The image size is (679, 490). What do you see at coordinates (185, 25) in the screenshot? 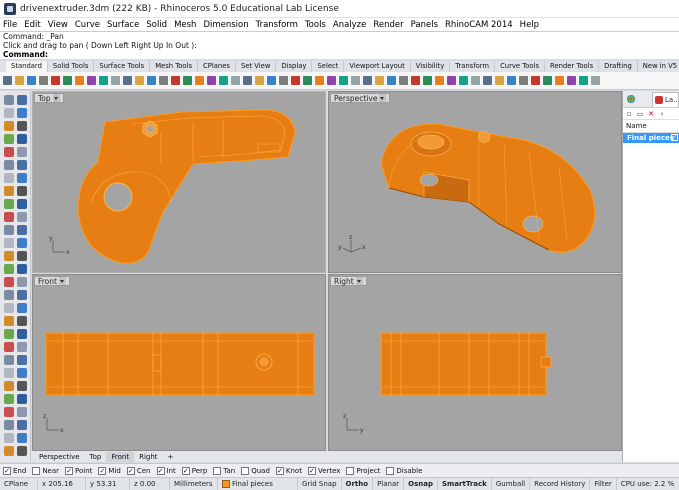
I see `menu-item-mesh: Mesh` at bounding box center [185, 25].